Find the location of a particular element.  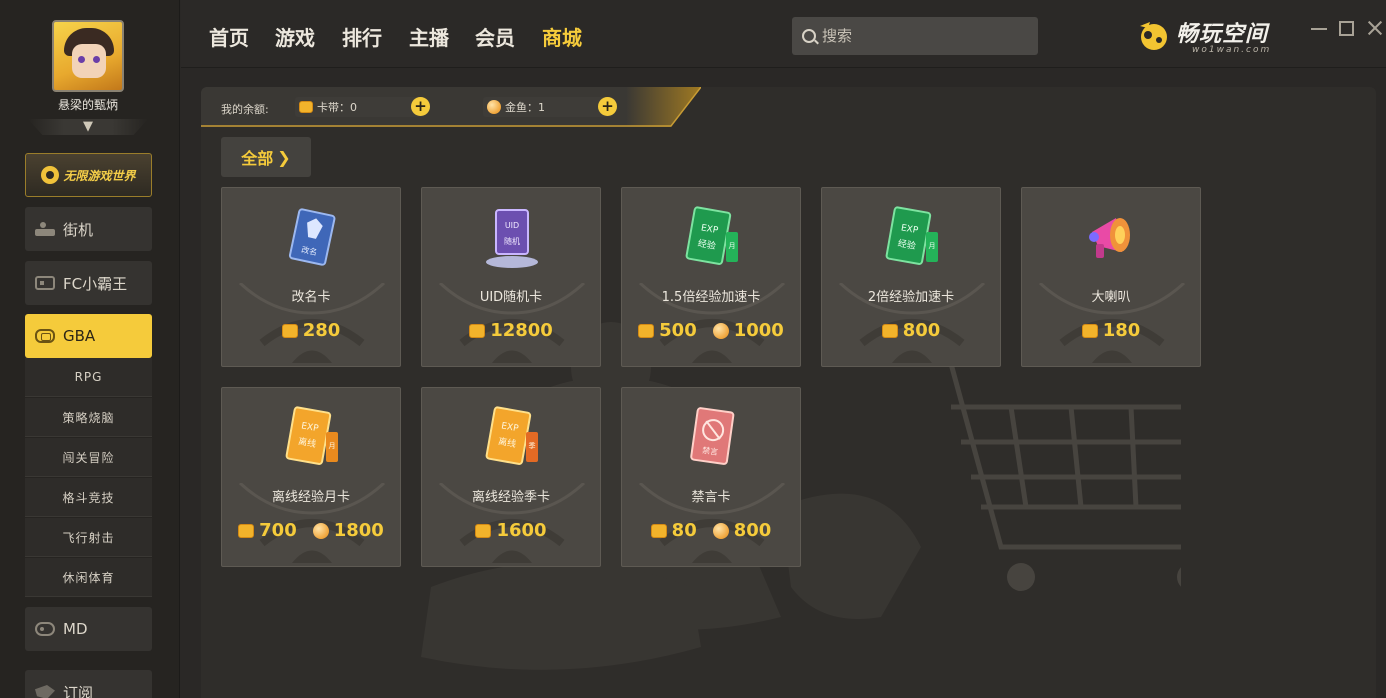

brand-name: 畅玩空间 is located at coordinates (1222, 34).